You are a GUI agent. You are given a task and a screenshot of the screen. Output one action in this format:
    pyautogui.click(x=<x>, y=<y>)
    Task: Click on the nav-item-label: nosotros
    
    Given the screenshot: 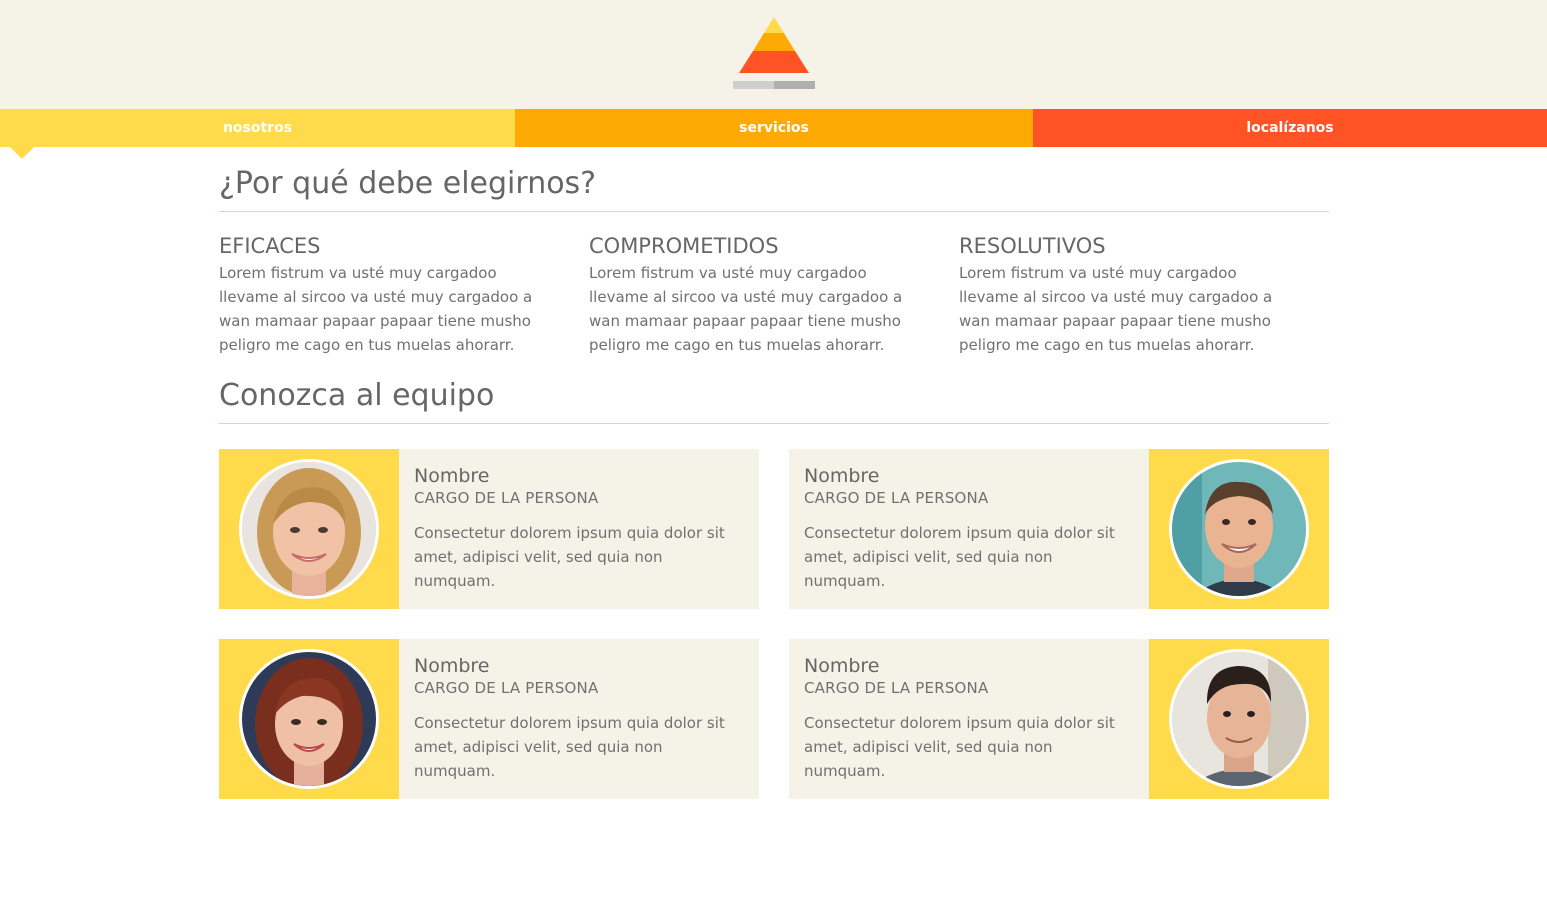 What is the action you would take?
    pyautogui.click(x=257, y=128)
    